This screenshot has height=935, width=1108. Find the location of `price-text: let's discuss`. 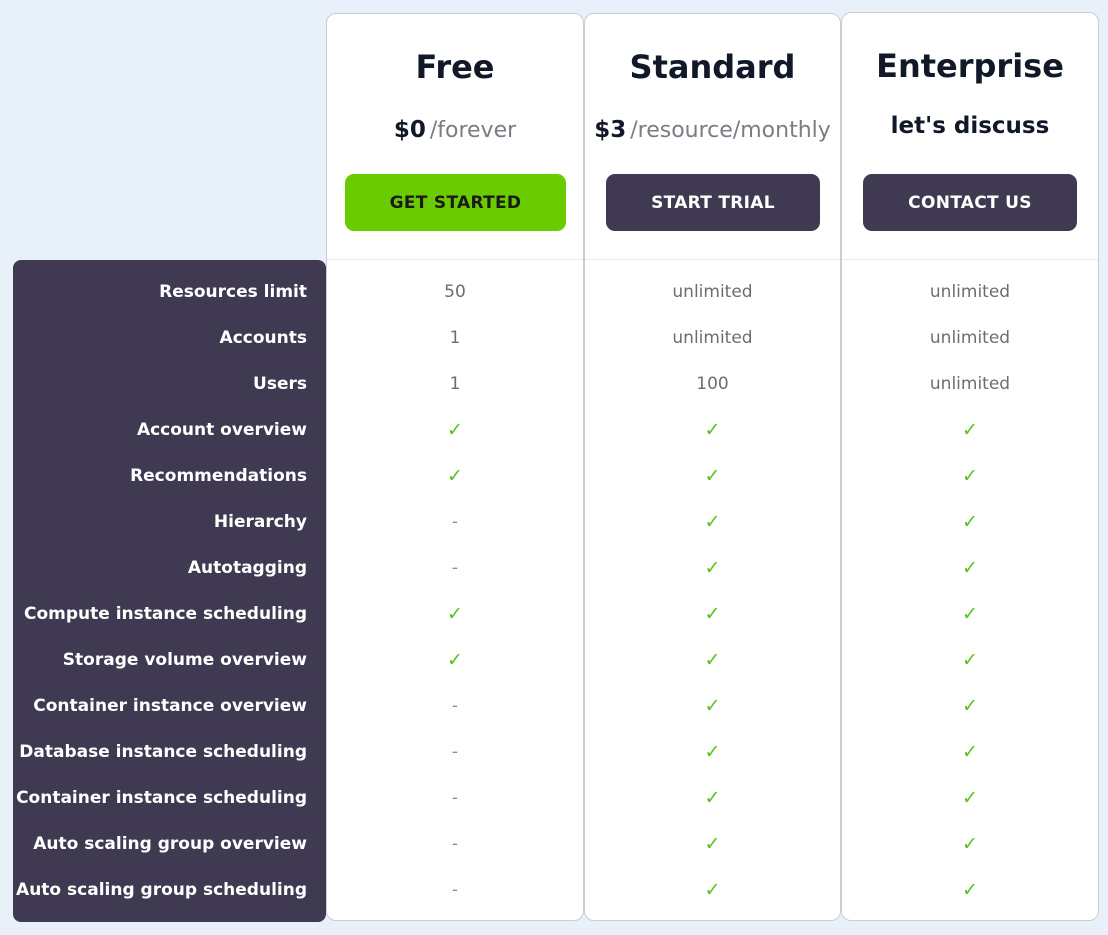

price-text: let's discuss is located at coordinates (970, 126).